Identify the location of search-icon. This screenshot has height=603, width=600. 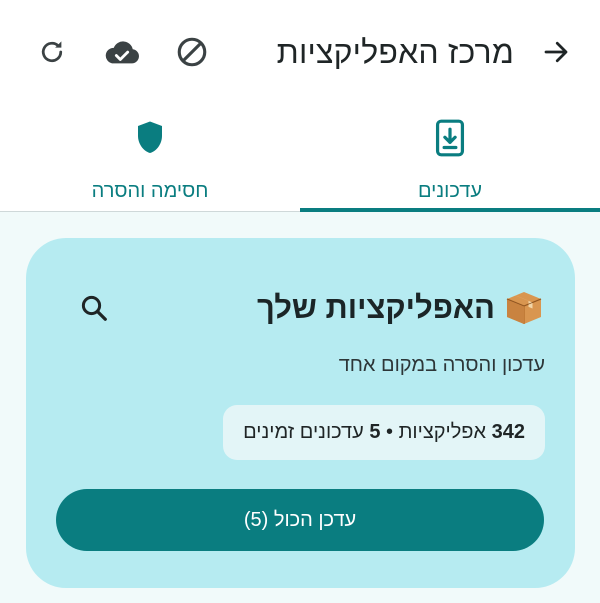
(94, 308).